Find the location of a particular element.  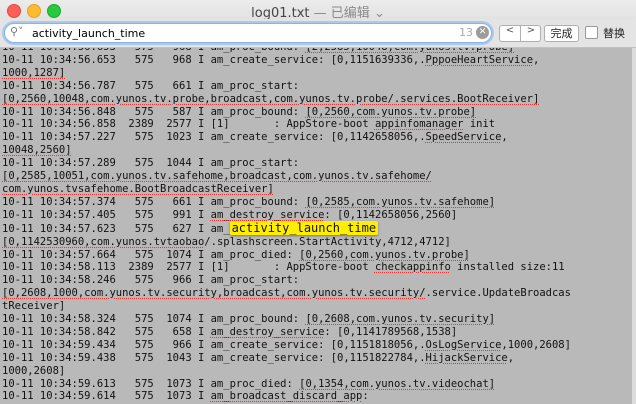

log-text-segment: : is located at coordinates (365, 396).